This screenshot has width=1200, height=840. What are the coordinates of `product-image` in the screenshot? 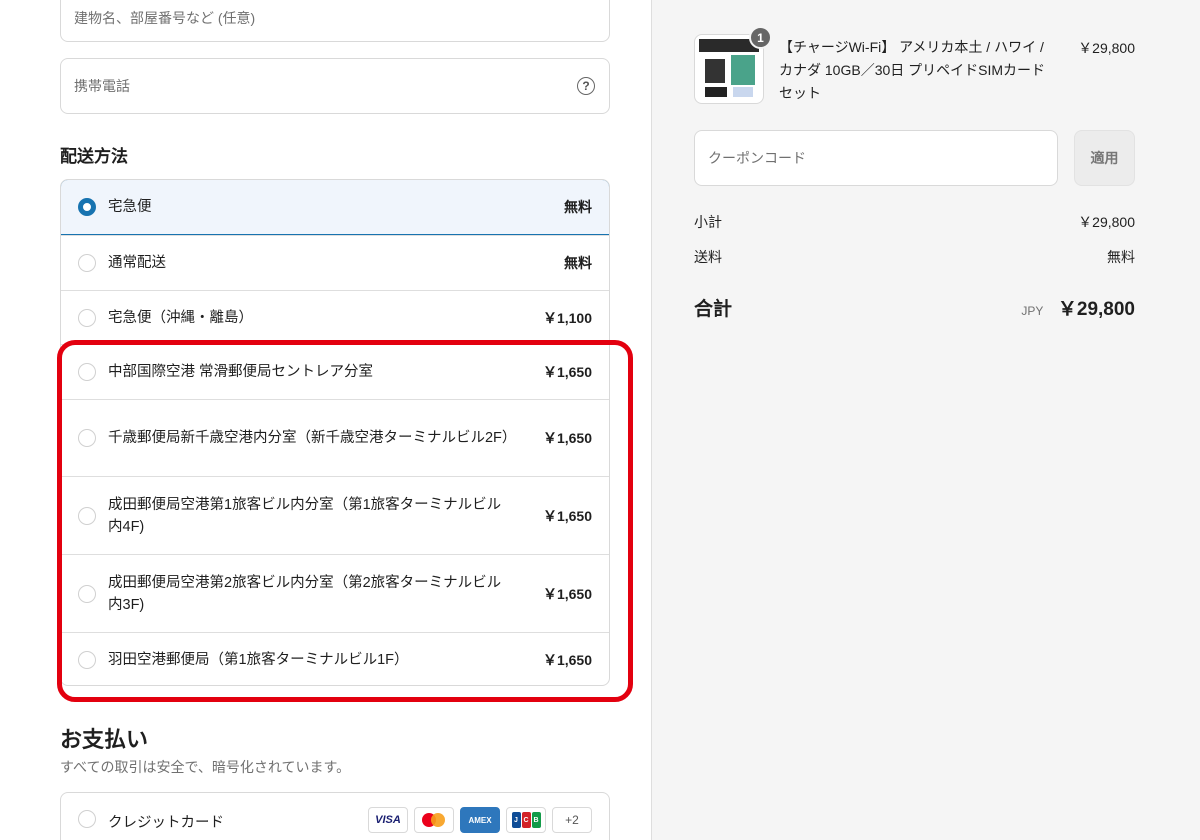 It's located at (729, 69).